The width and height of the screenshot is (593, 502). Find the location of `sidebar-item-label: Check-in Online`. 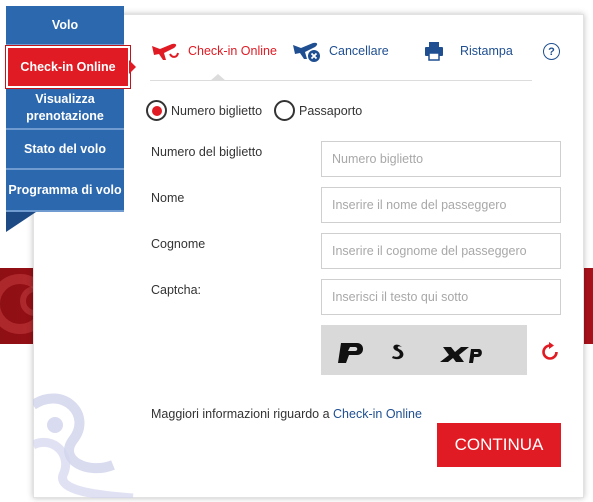

sidebar-item-label: Check-in Online is located at coordinates (68, 66).